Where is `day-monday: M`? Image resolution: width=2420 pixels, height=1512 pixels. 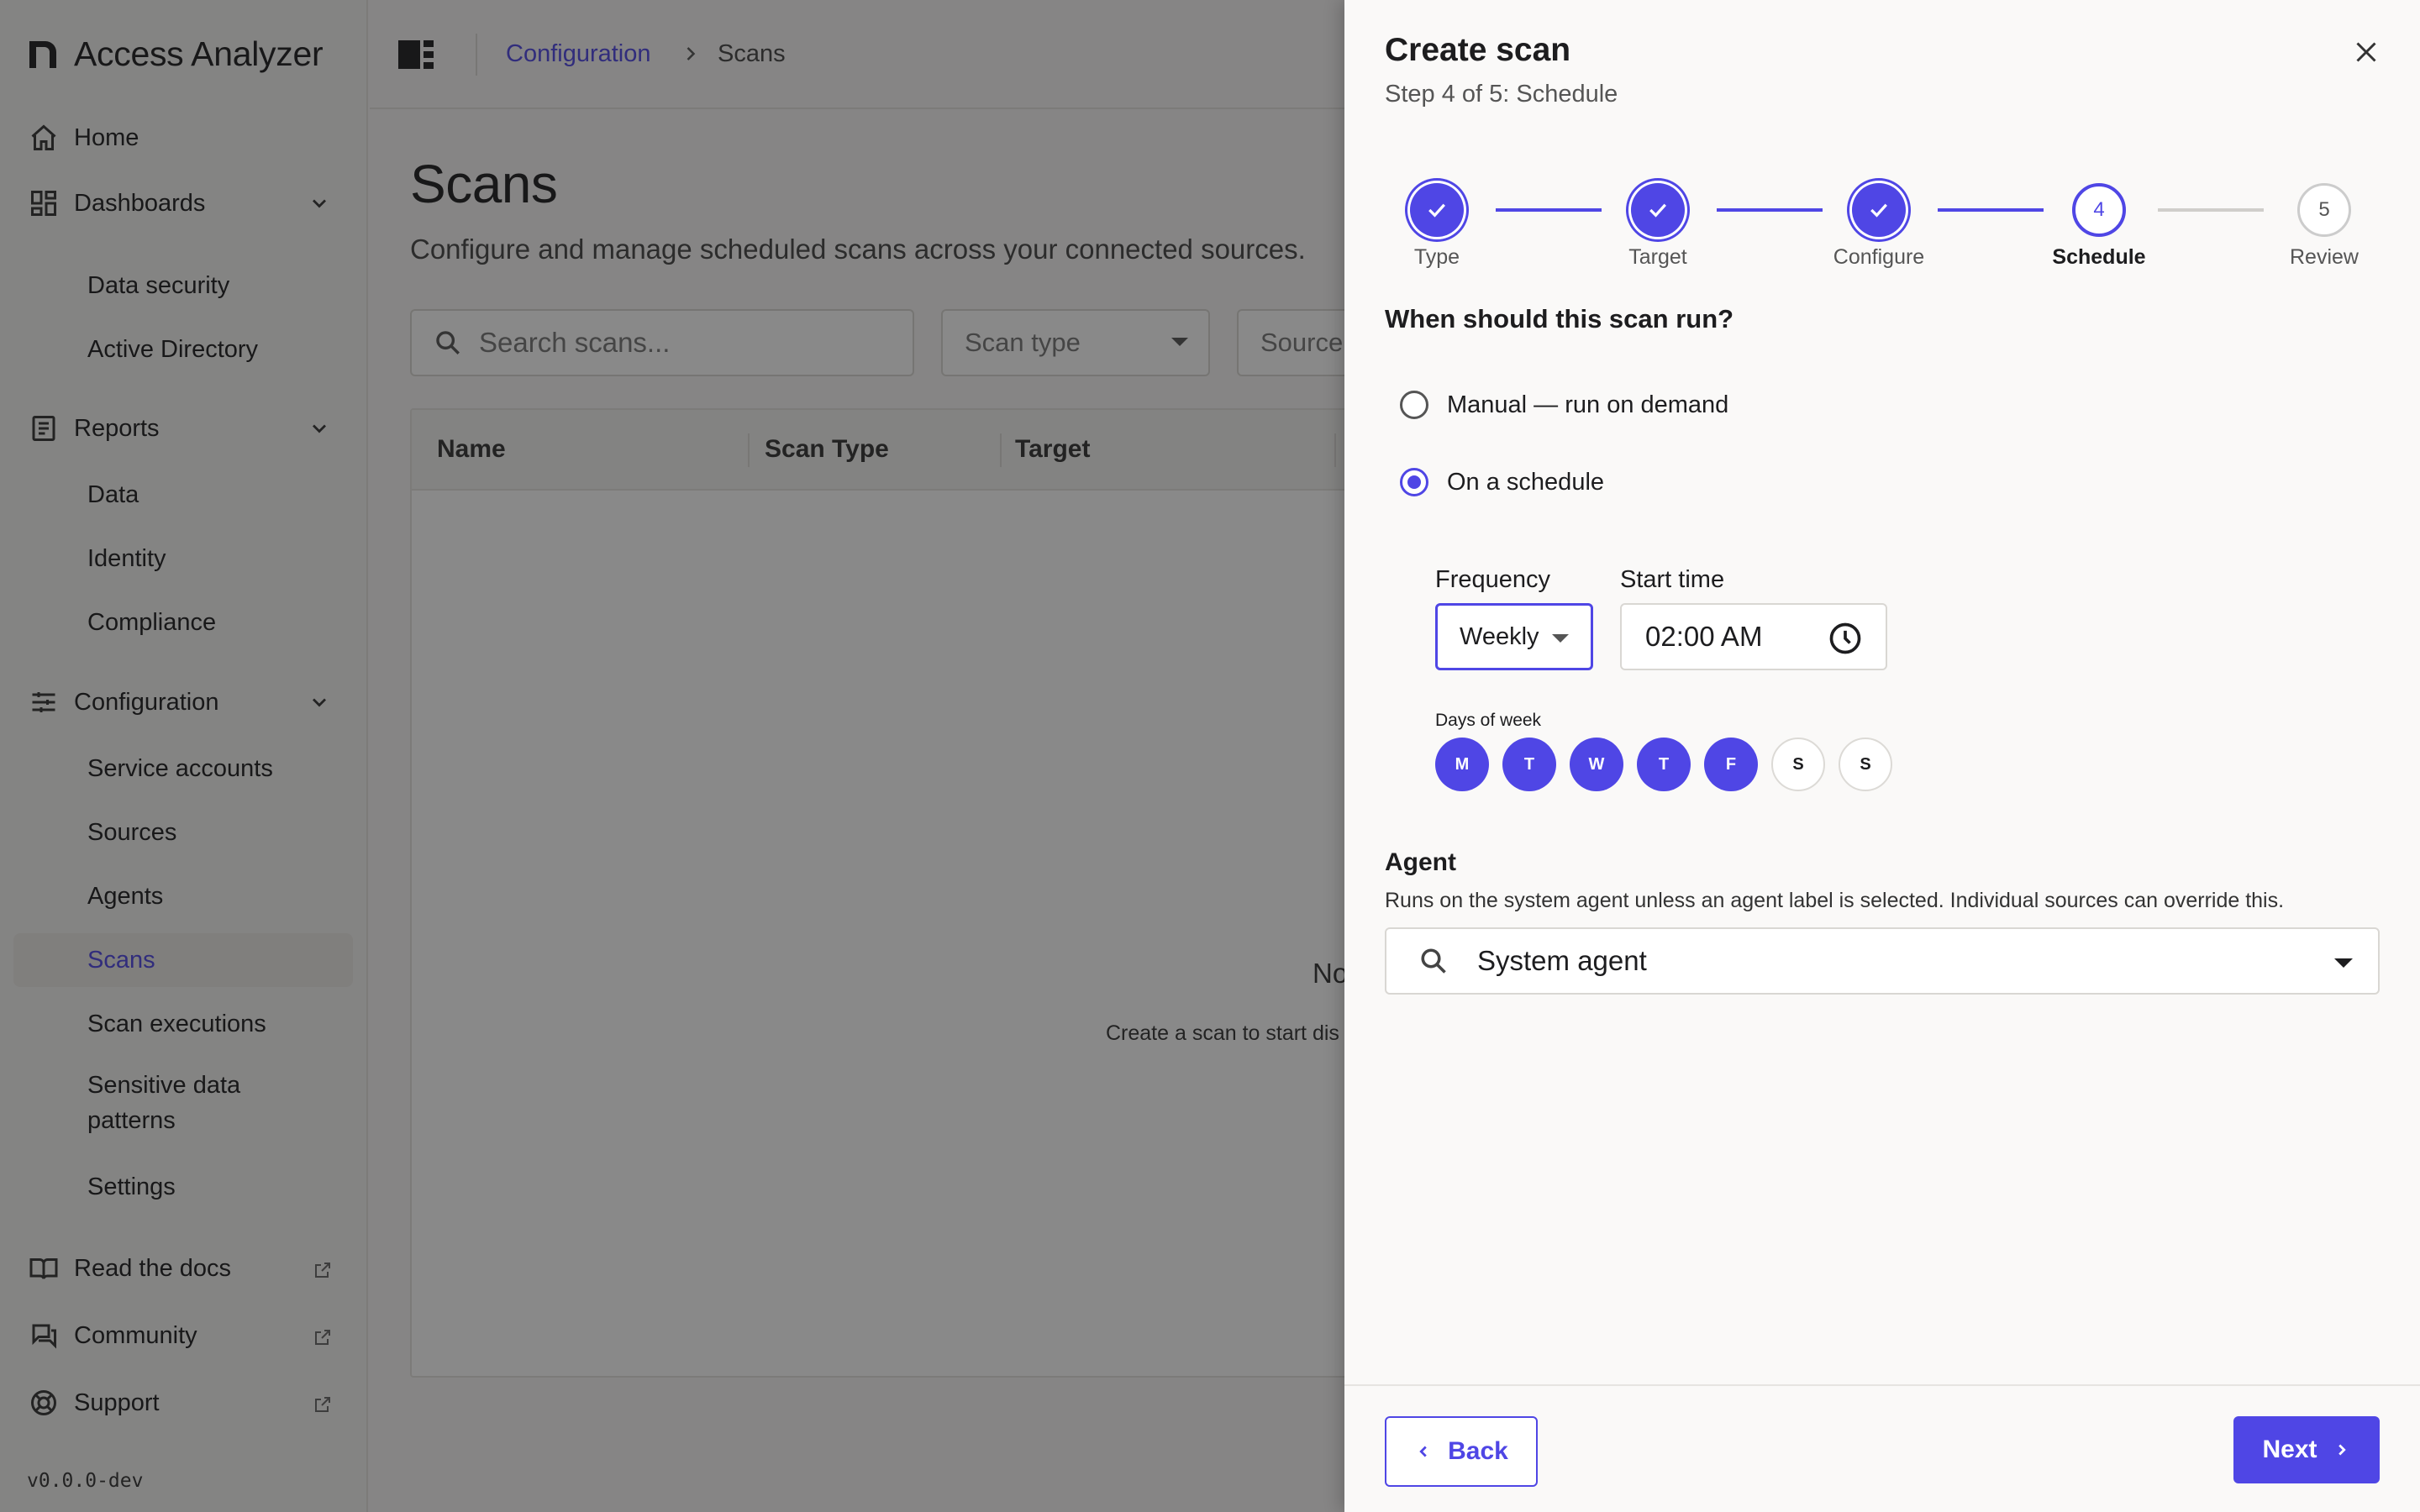
day-monday: M is located at coordinates (1462, 764).